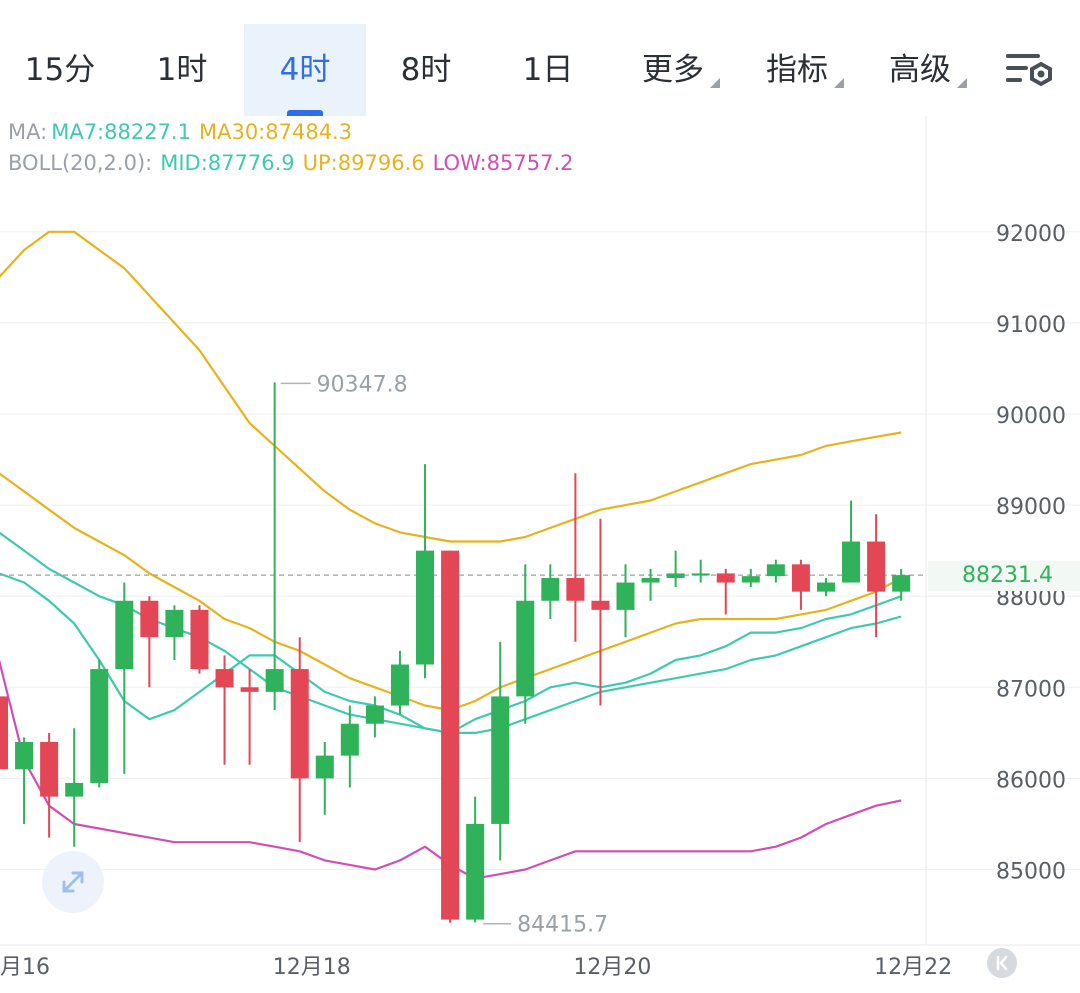 The height and width of the screenshot is (993, 1080). I want to click on advanced-label: 高级, so click(920, 70).